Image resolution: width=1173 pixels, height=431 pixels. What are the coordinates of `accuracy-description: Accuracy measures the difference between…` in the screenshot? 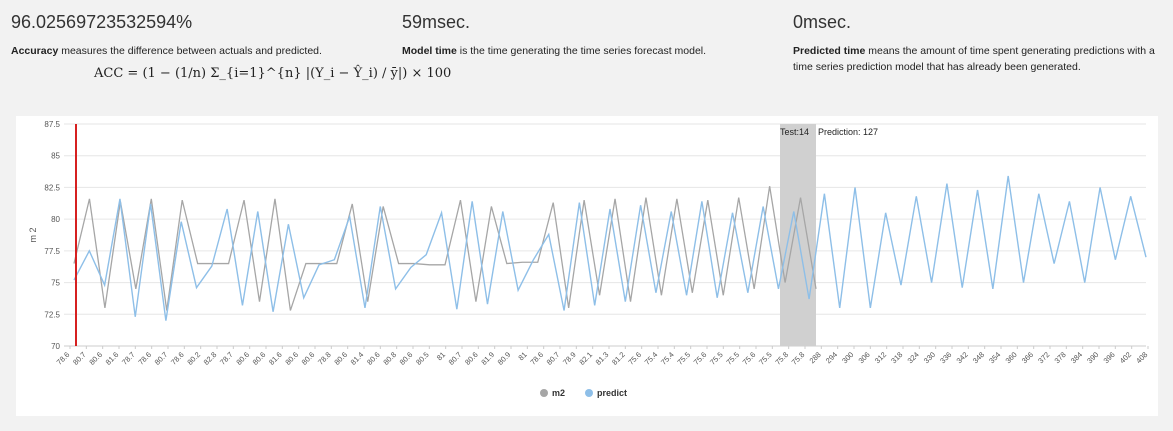 It's located at (191, 51).